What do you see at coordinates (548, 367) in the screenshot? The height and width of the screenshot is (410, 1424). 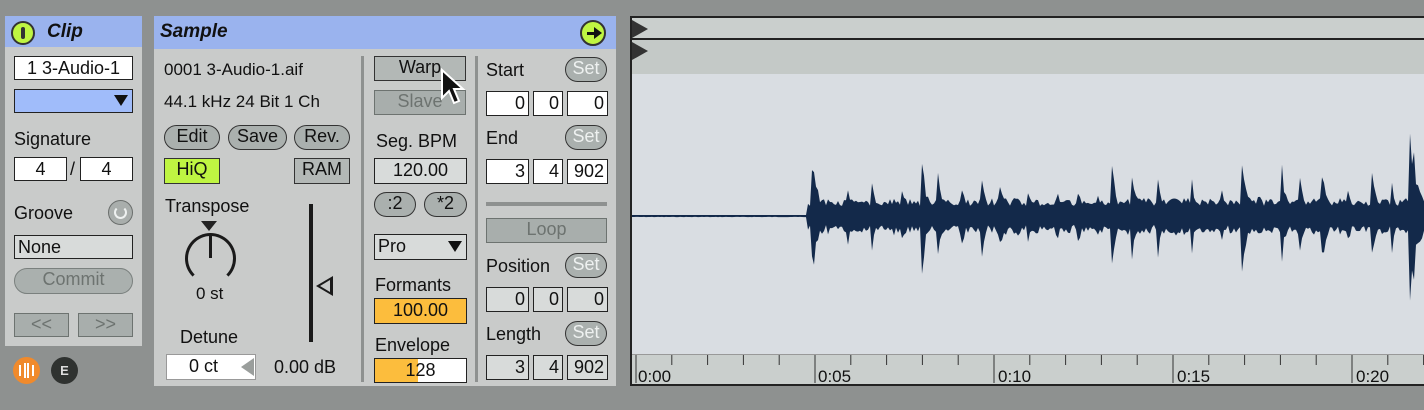 I see `length-beat-field: 4` at bounding box center [548, 367].